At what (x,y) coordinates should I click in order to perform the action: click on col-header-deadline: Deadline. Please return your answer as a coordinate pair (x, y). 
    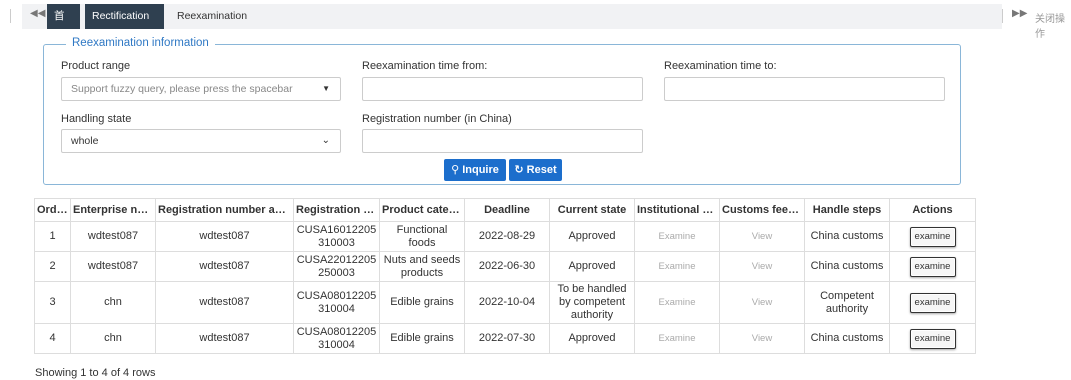
    Looking at the image, I should click on (507, 210).